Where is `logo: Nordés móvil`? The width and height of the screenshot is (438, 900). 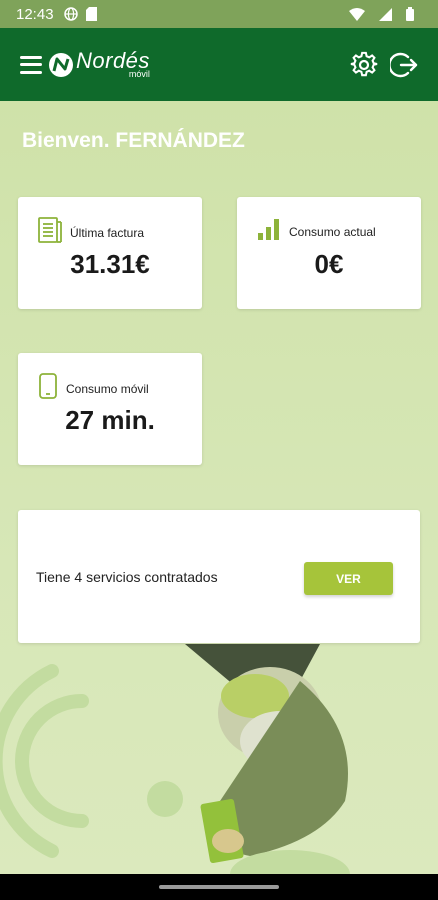 logo: Nordés móvil is located at coordinates (99, 64).